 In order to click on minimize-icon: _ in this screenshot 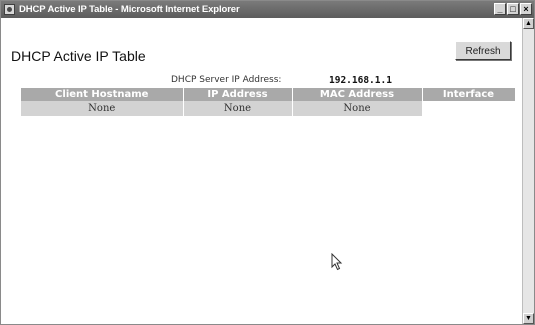, I will do `click(500, 9)`.